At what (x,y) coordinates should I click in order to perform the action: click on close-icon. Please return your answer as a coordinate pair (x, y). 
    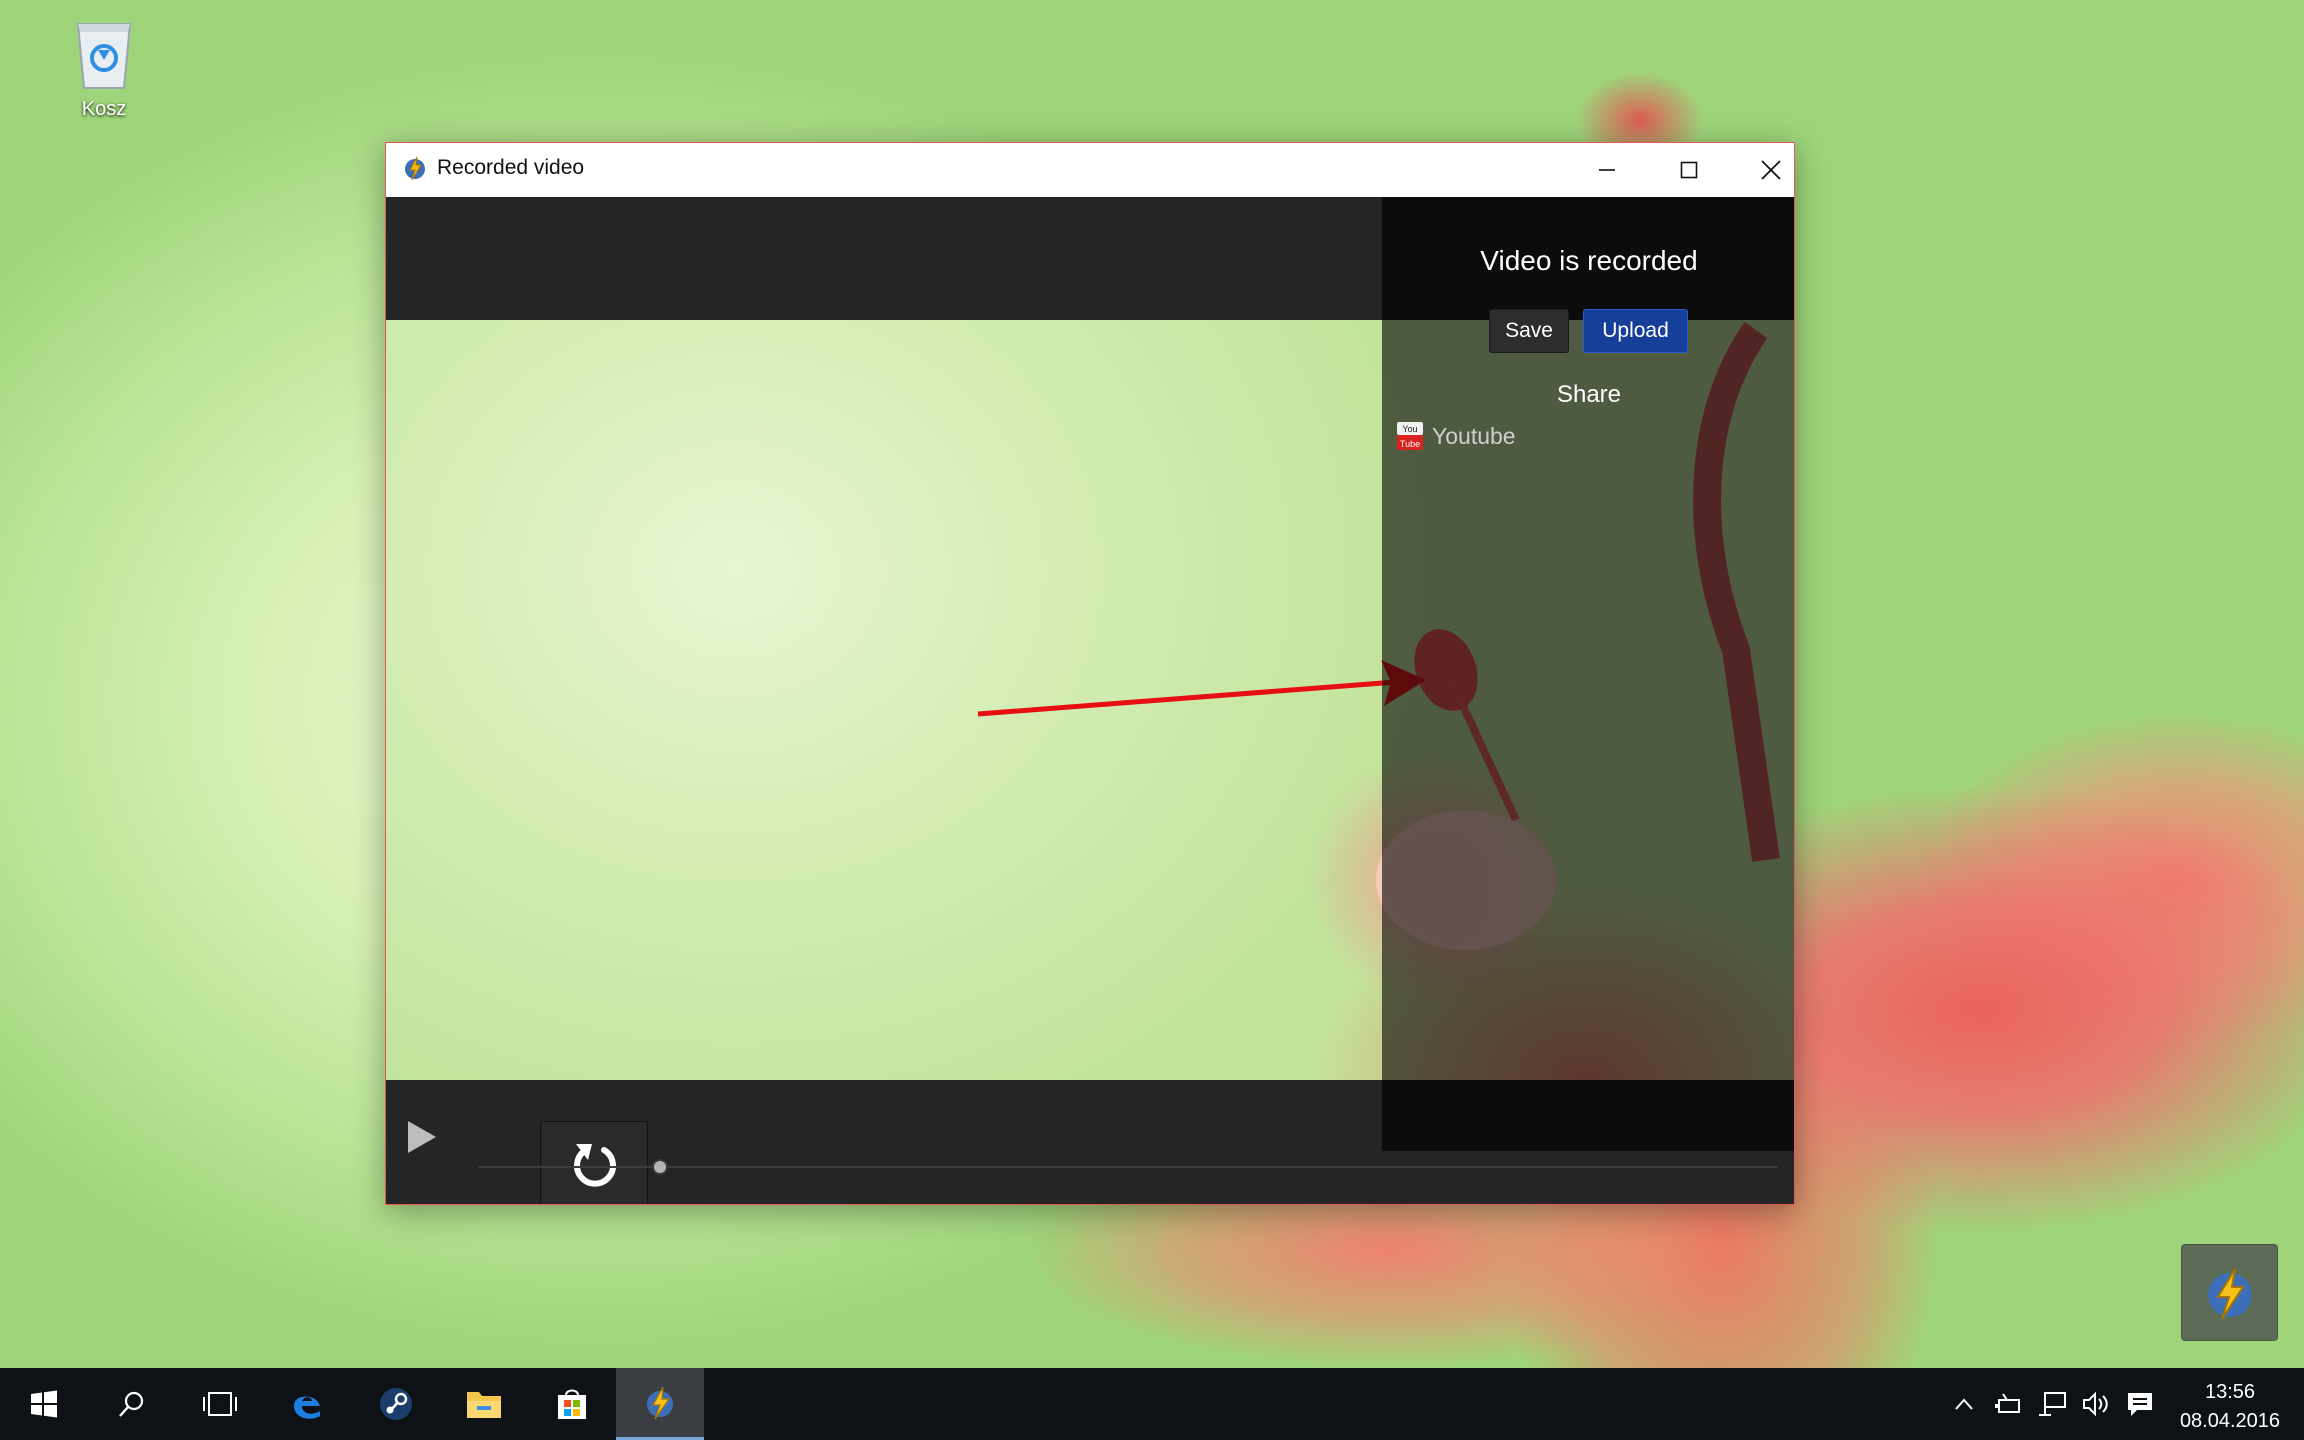
    Looking at the image, I should click on (1771, 170).